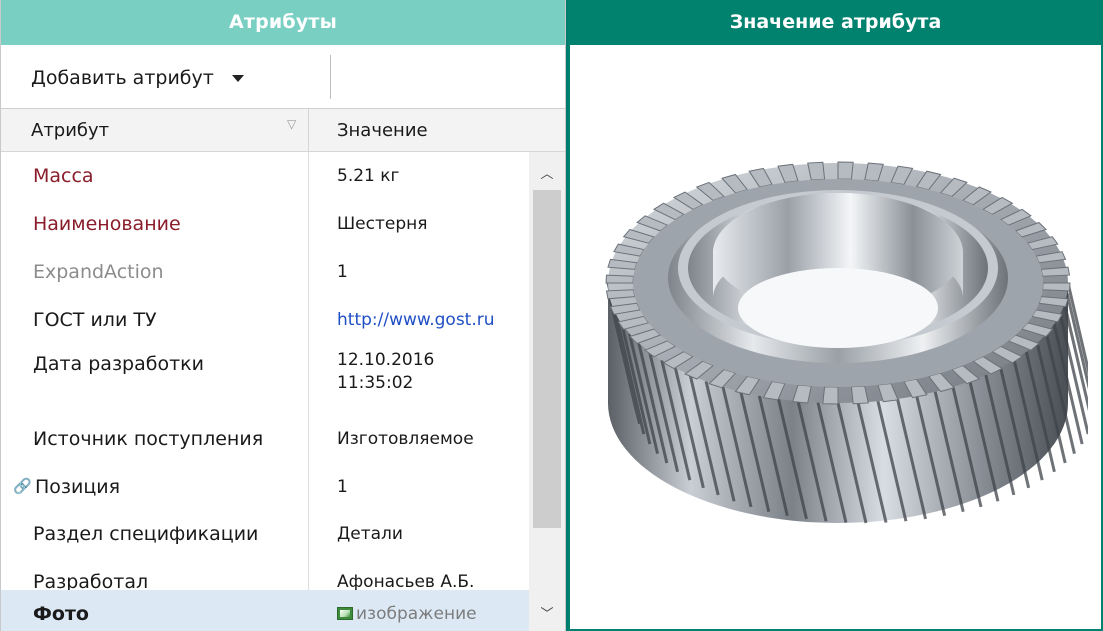 Image resolution: width=1103 pixels, height=631 pixels. I want to click on attributes-scrollbar: ︿ ﹀, so click(547, 391).